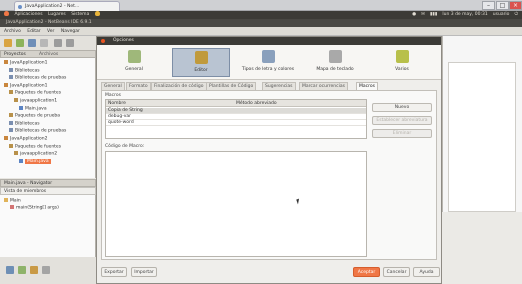 The image size is (522, 284). What do you see at coordinates (144, 272) in the screenshot?
I see `import-button: Importar` at bounding box center [144, 272].